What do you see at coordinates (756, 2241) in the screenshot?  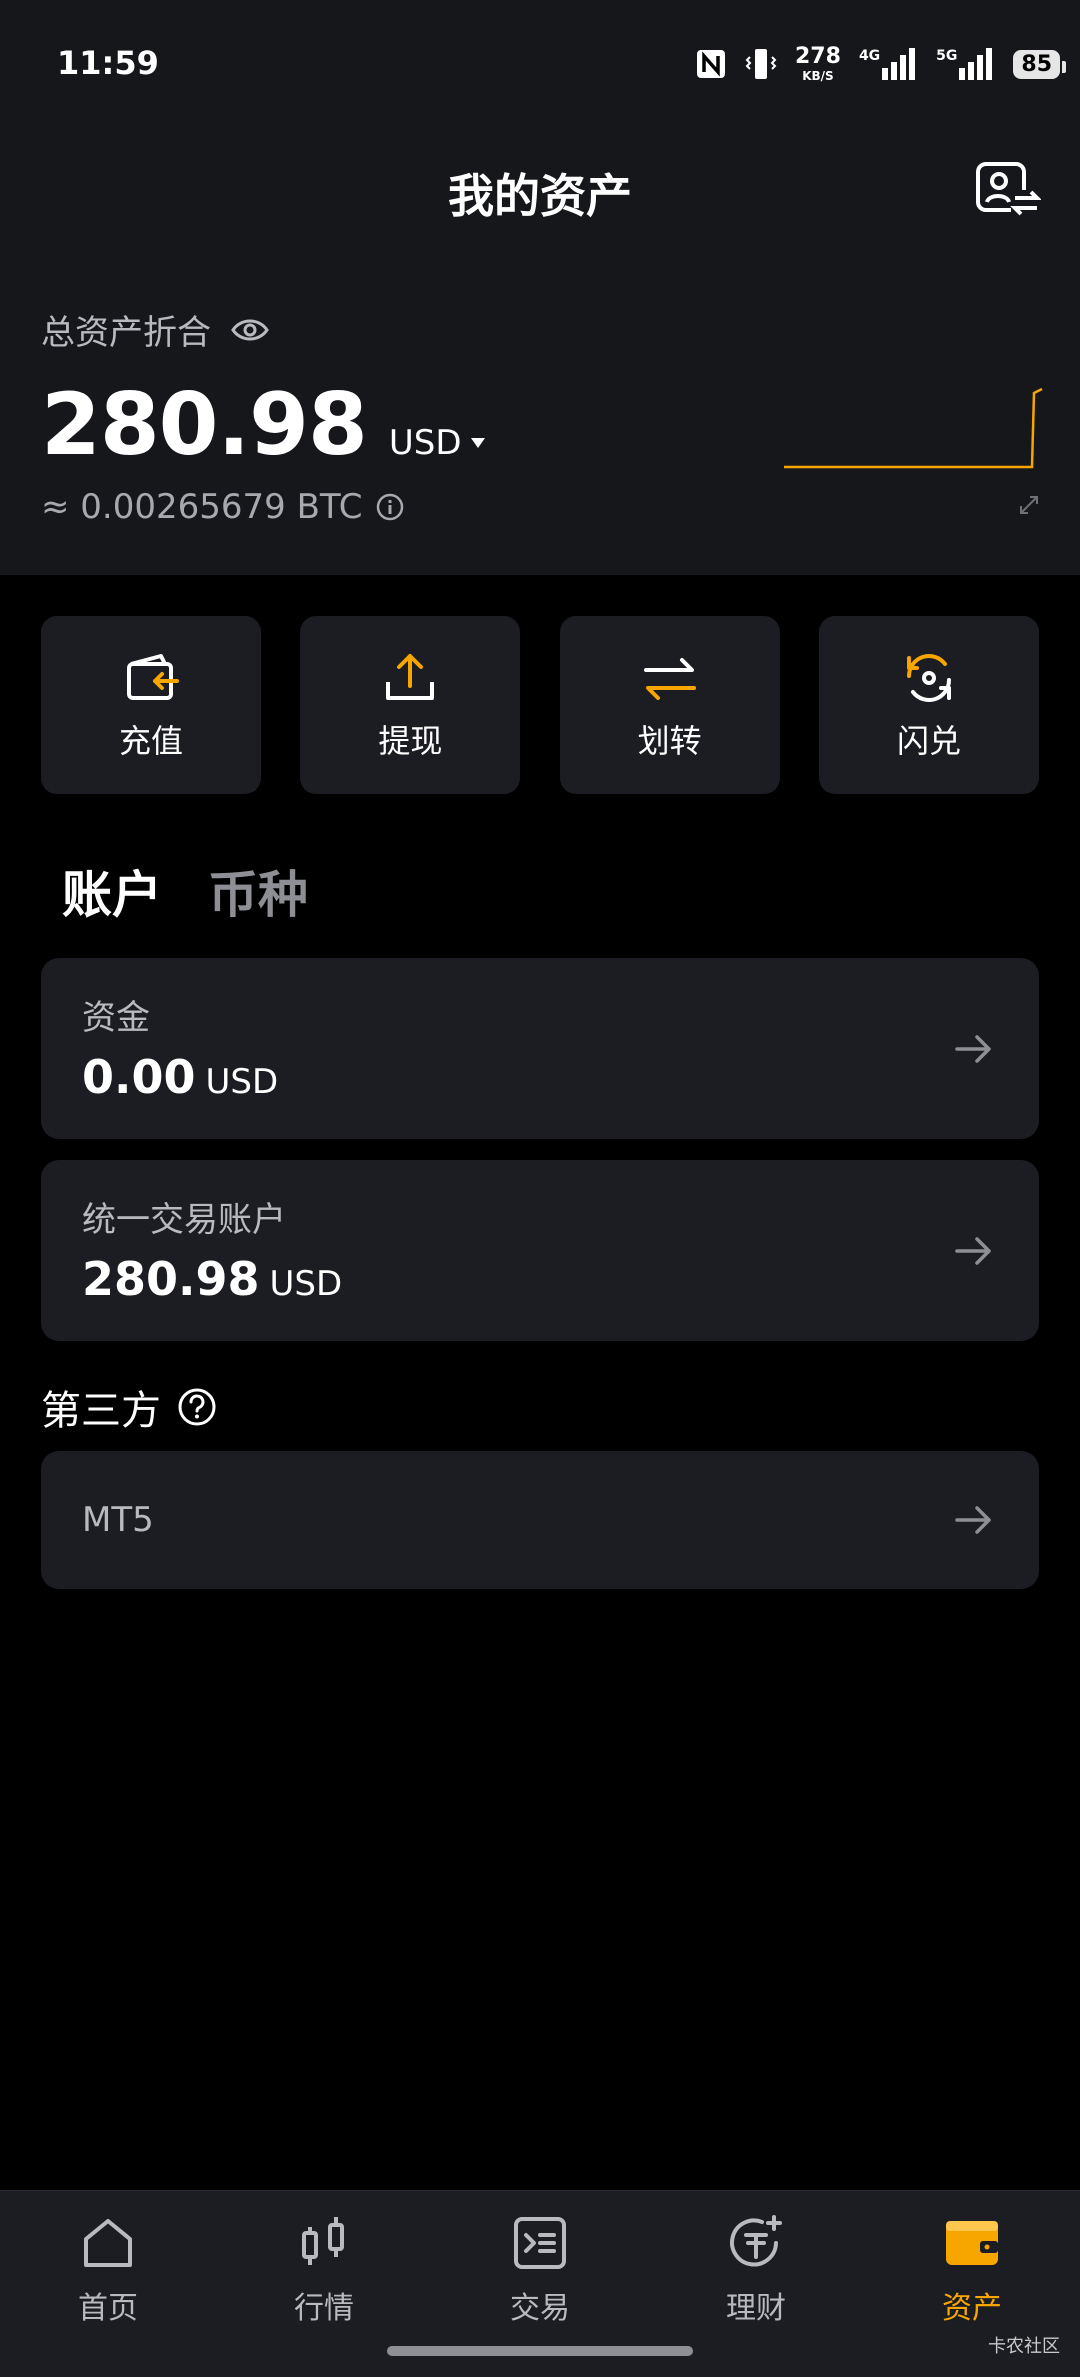 I see `earn-icon` at bounding box center [756, 2241].